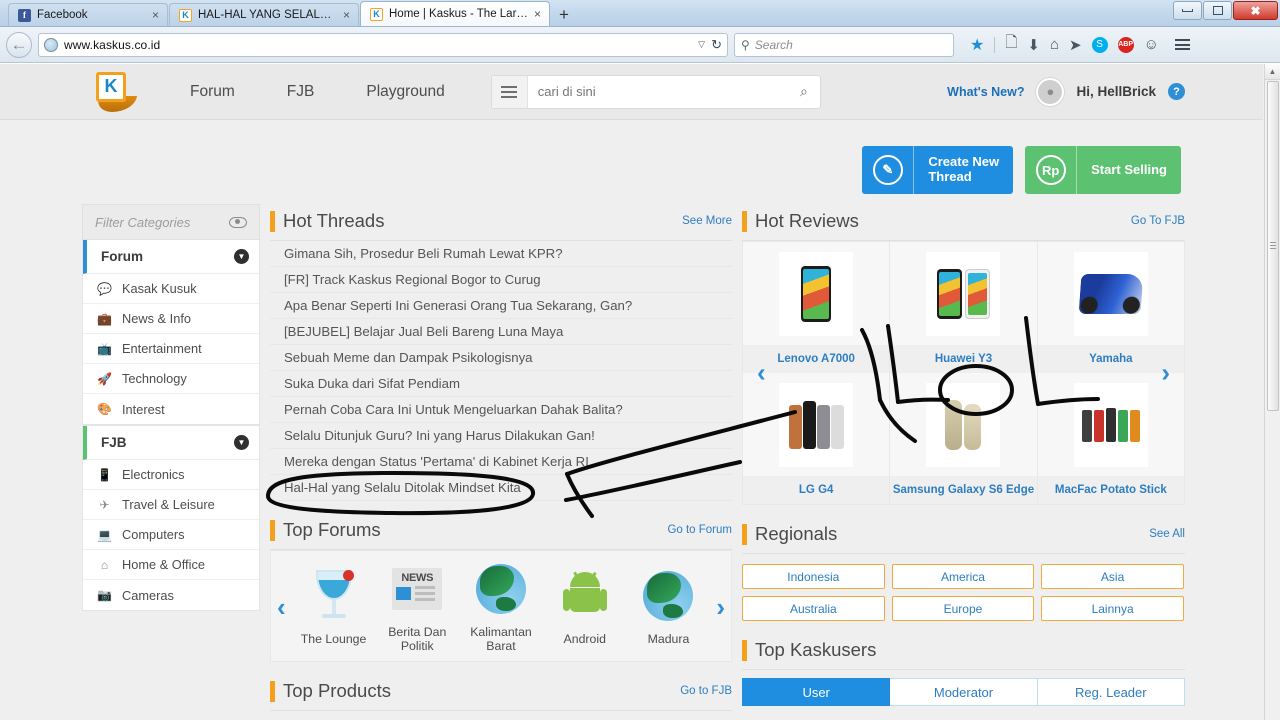 The image size is (1280, 720). What do you see at coordinates (813, 608) in the screenshot?
I see `regional-button-australia: Australia` at bounding box center [813, 608].